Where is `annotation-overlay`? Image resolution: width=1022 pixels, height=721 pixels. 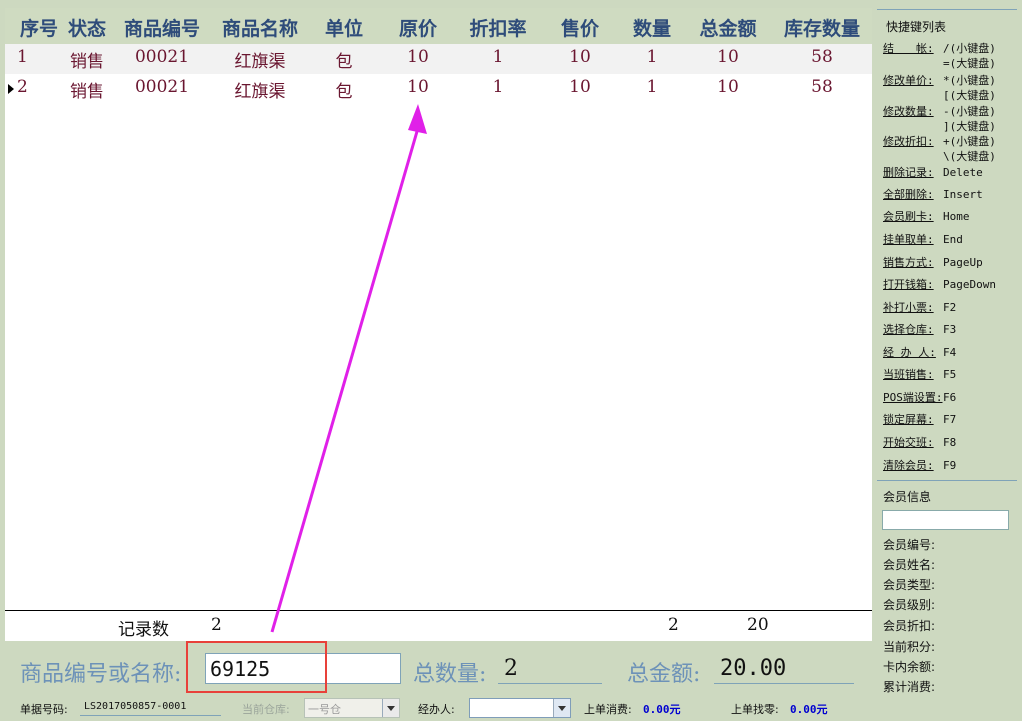
annotation-overlay is located at coordinates (348, 368).